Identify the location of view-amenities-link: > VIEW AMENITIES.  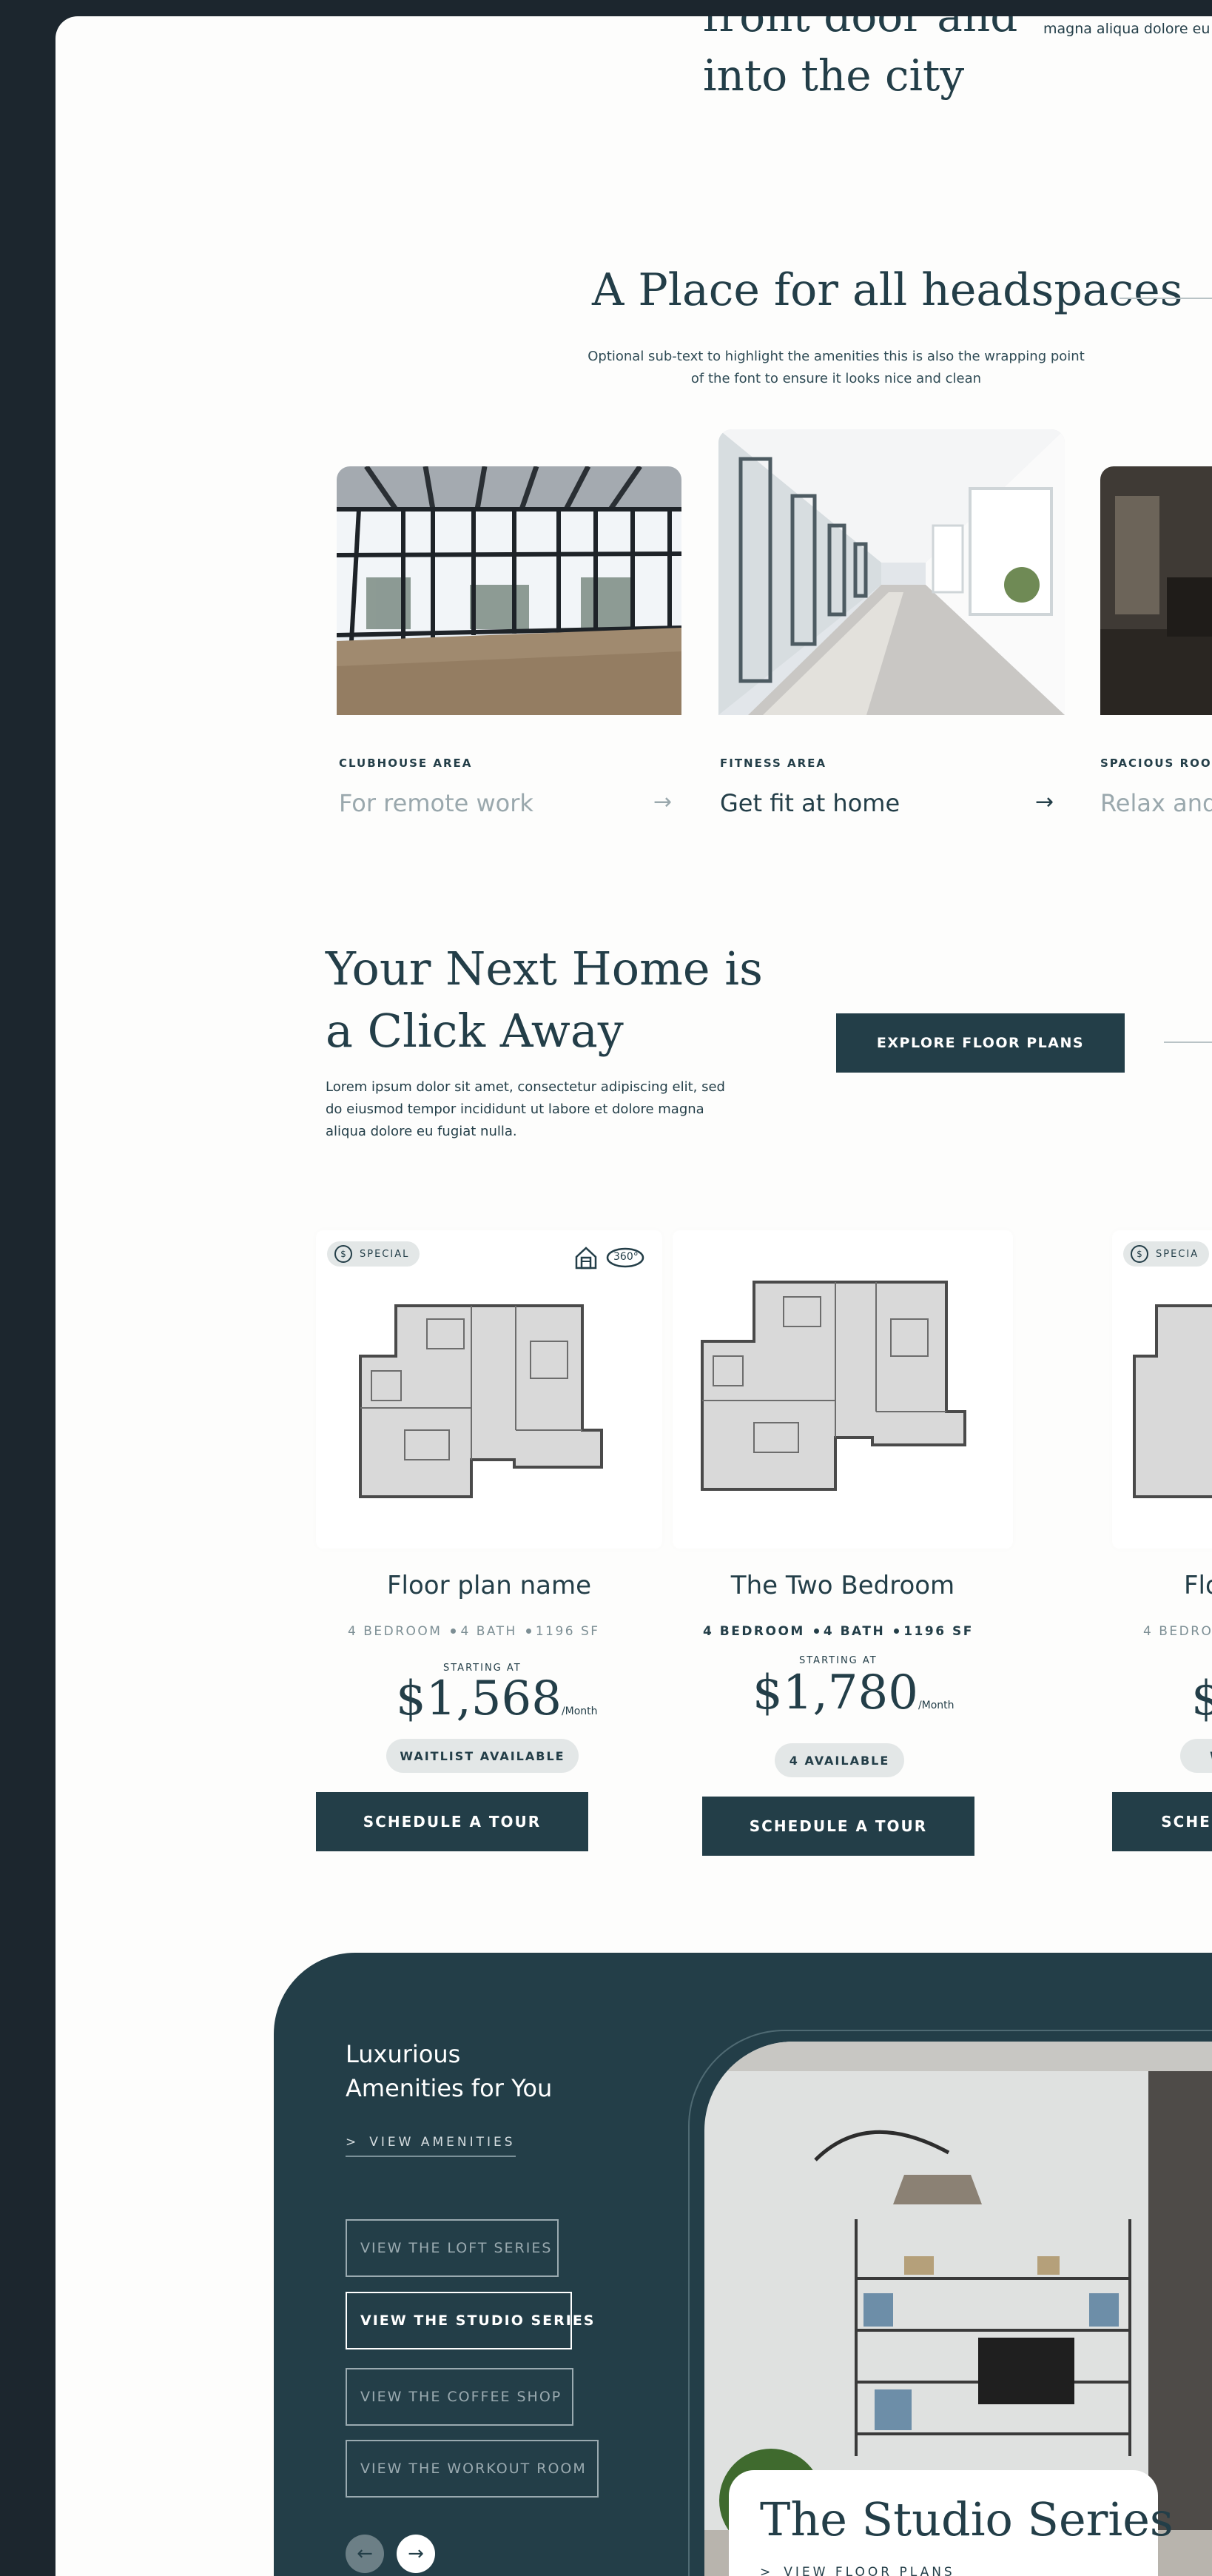
(431, 2146).